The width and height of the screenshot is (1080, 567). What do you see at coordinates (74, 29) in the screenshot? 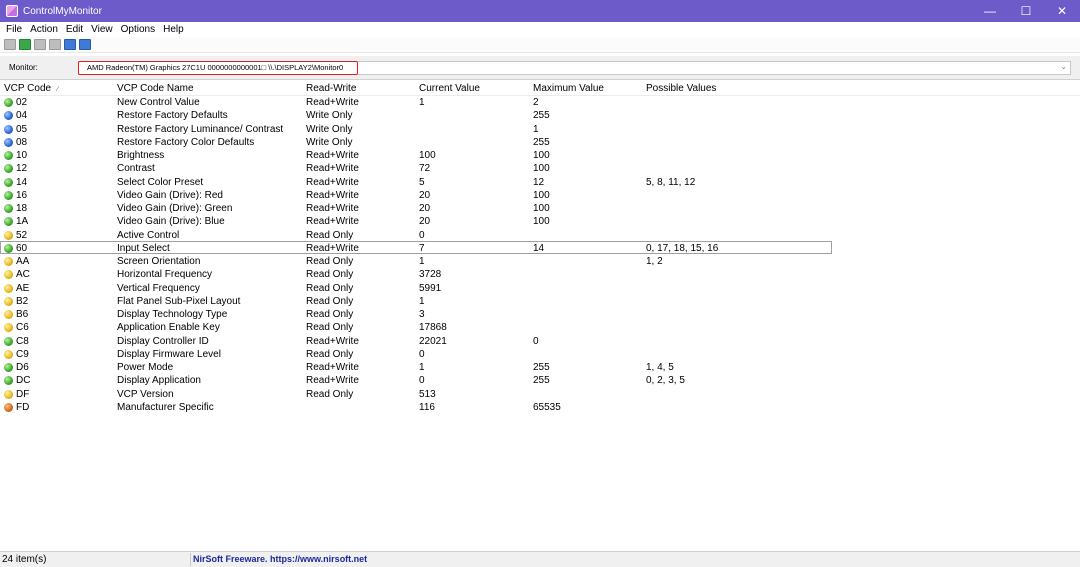
I see `menu-edit: Edit` at bounding box center [74, 29].